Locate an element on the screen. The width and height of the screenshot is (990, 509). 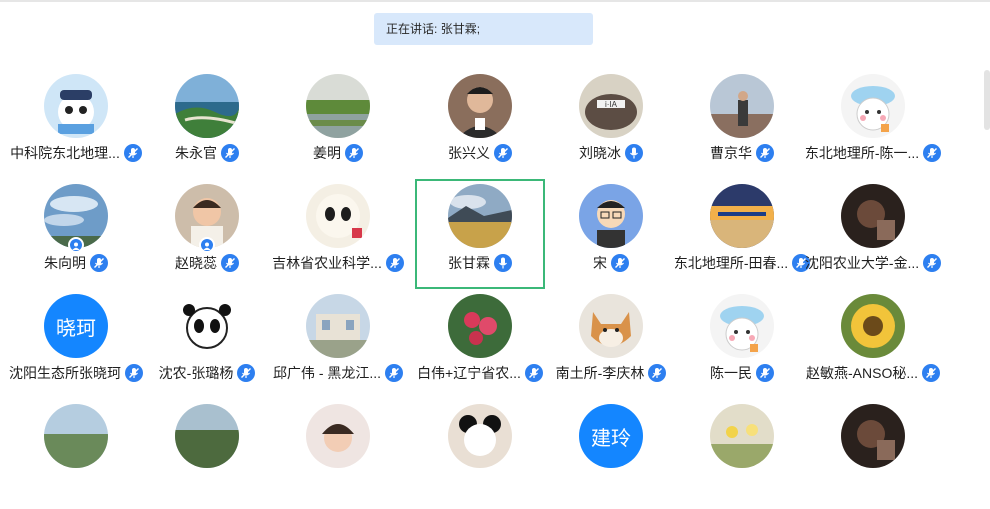
participant-tile: 朱向明 is located at coordinates (76, 234).